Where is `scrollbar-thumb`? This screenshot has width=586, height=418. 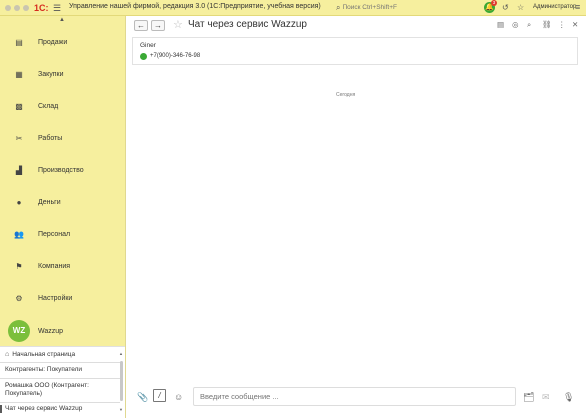
scrollbar-thumb is located at coordinates (121, 381).